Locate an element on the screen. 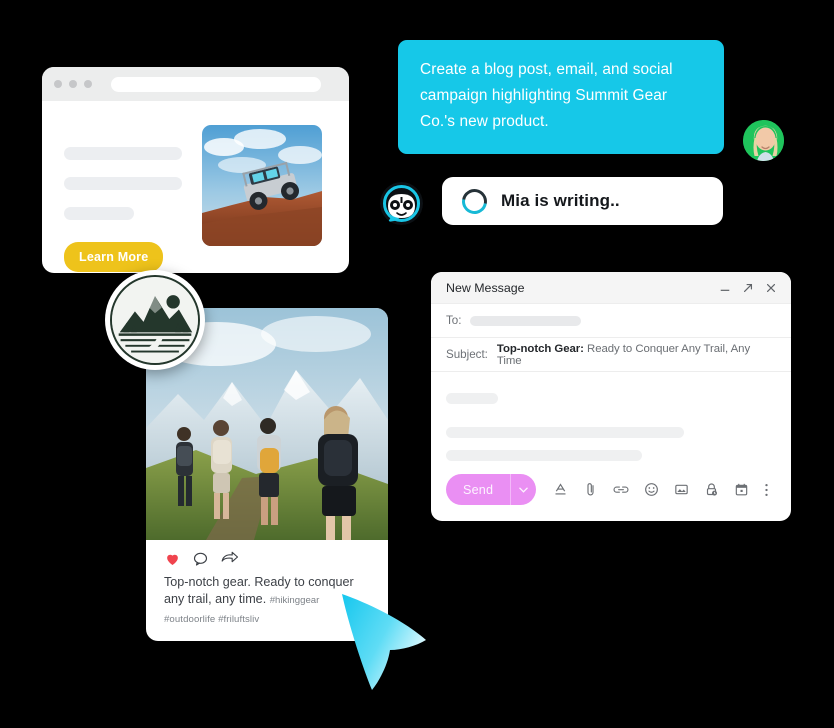 This screenshot has height=728, width=834. insert-photo-icon is located at coordinates (681, 489).